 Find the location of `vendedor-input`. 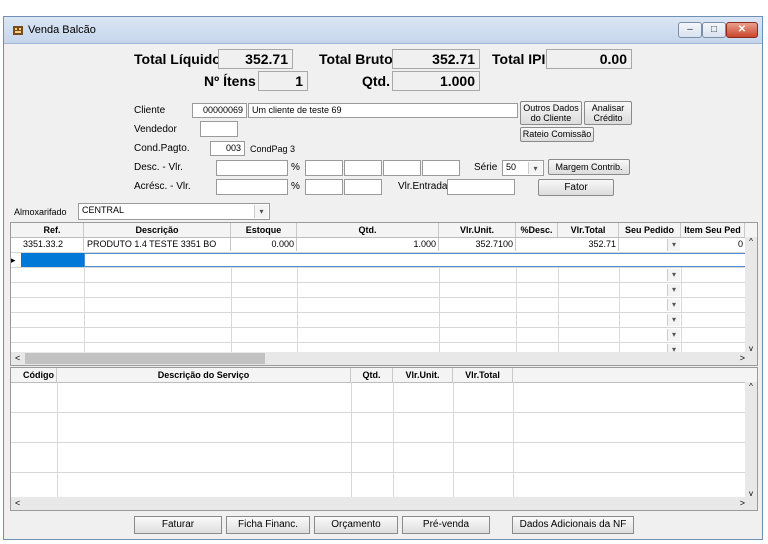

vendedor-input is located at coordinates (219, 129).